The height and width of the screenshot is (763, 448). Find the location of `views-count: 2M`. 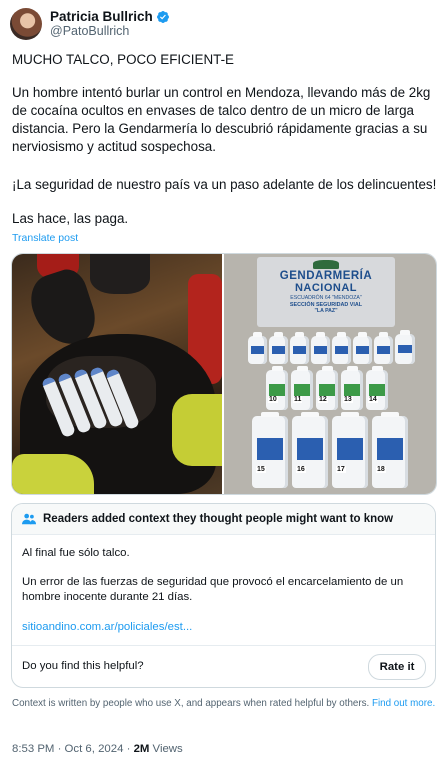

views-count: 2M is located at coordinates (141, 749).